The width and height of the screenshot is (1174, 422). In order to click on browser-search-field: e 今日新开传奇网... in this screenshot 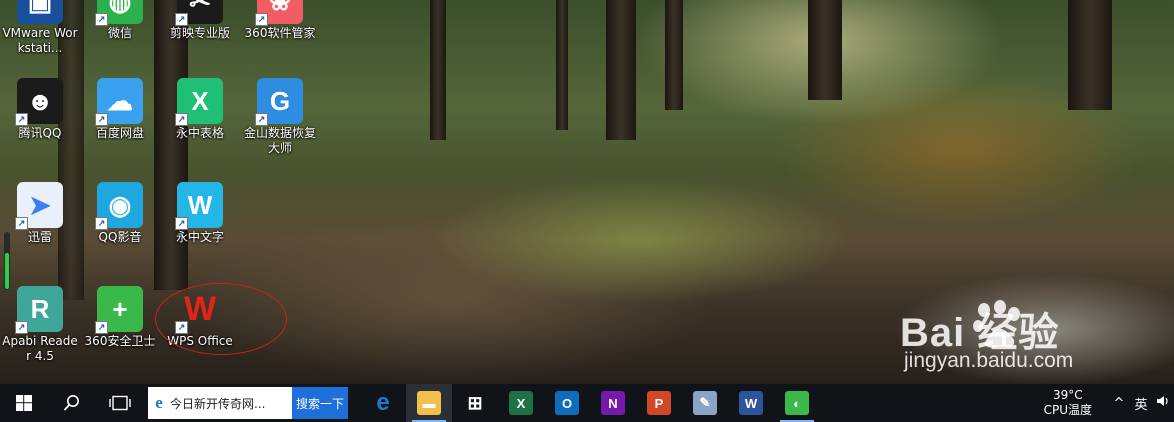, I will do `click(220, 403)`.